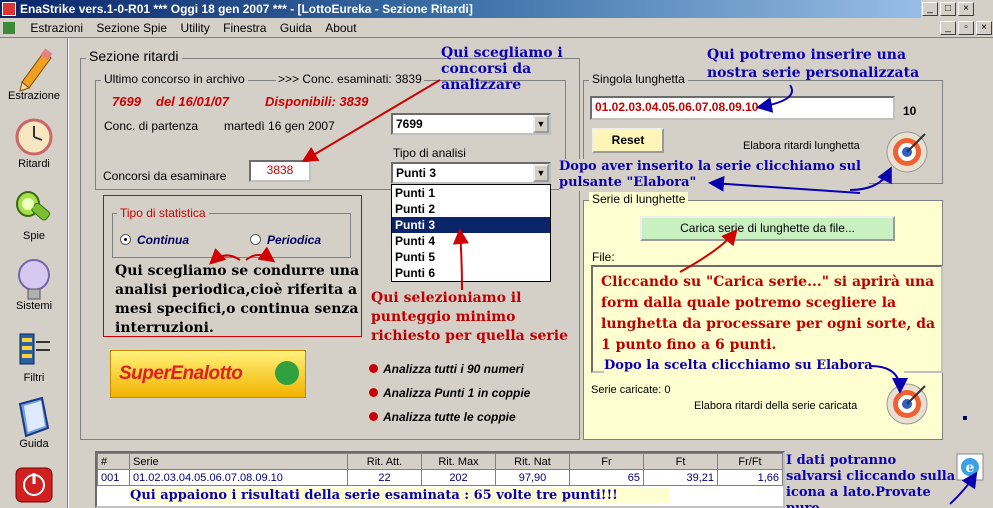  Describe the element at coordinates (34, 208) in the screenshot. I see `flashlight-icon` at that location.